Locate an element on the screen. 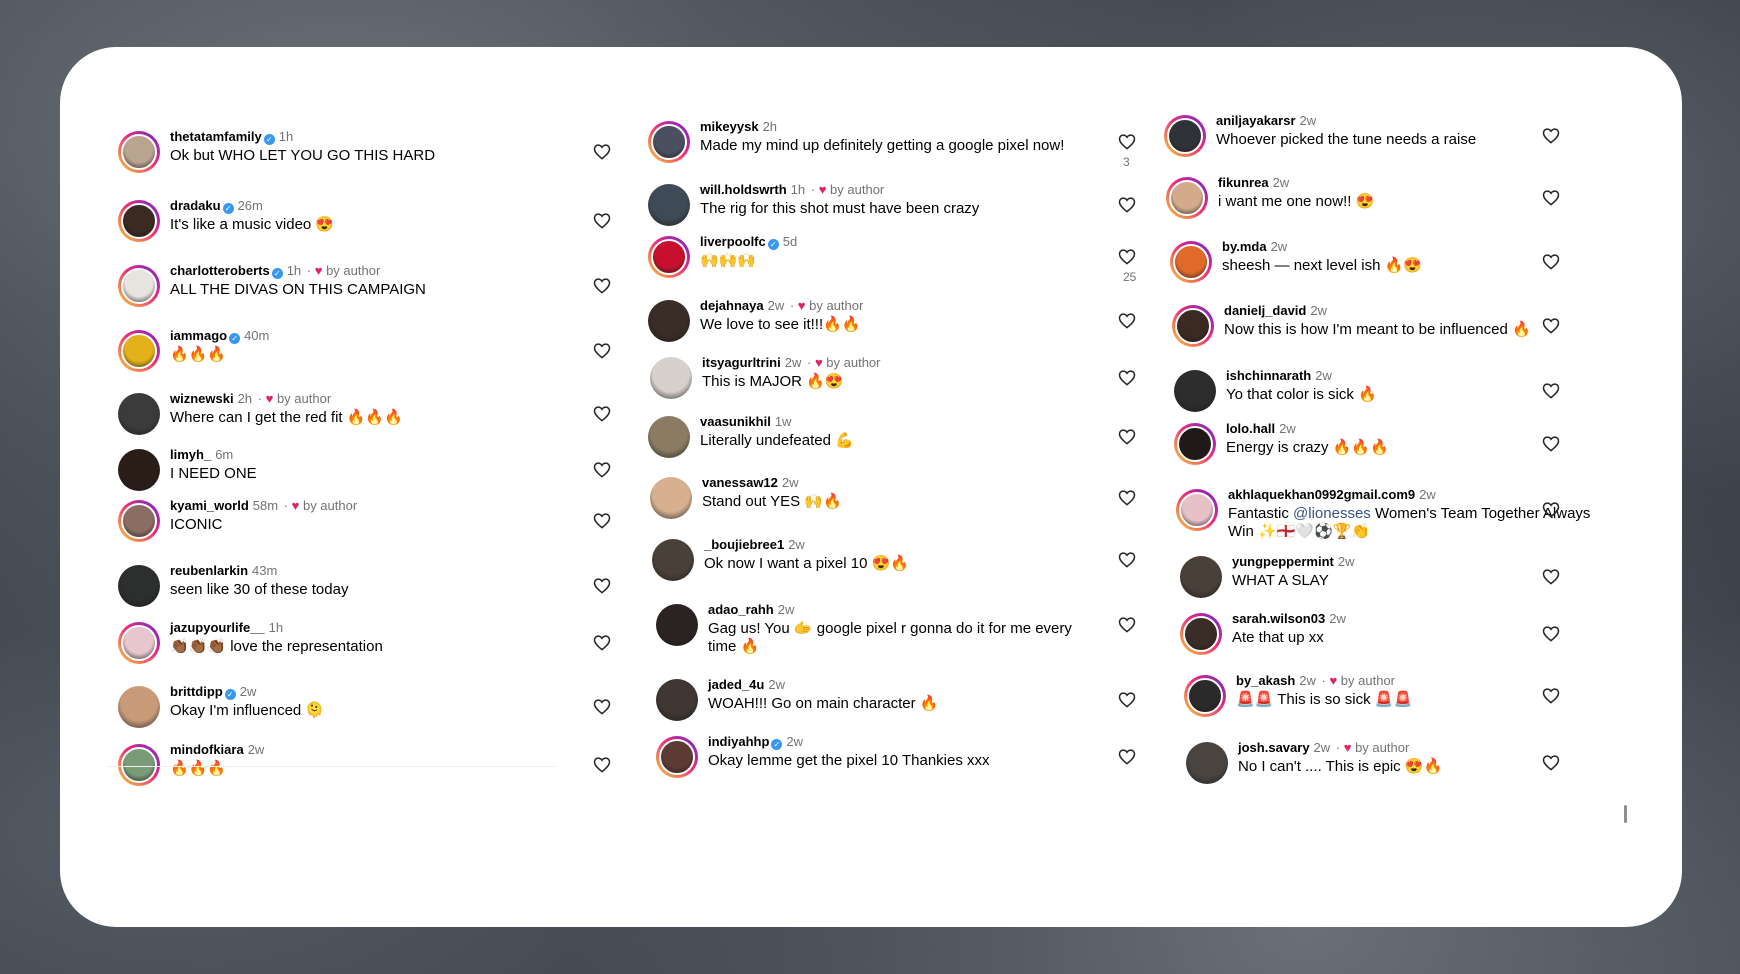  username-link: josh.savary is located at coordinates (1274, 747).